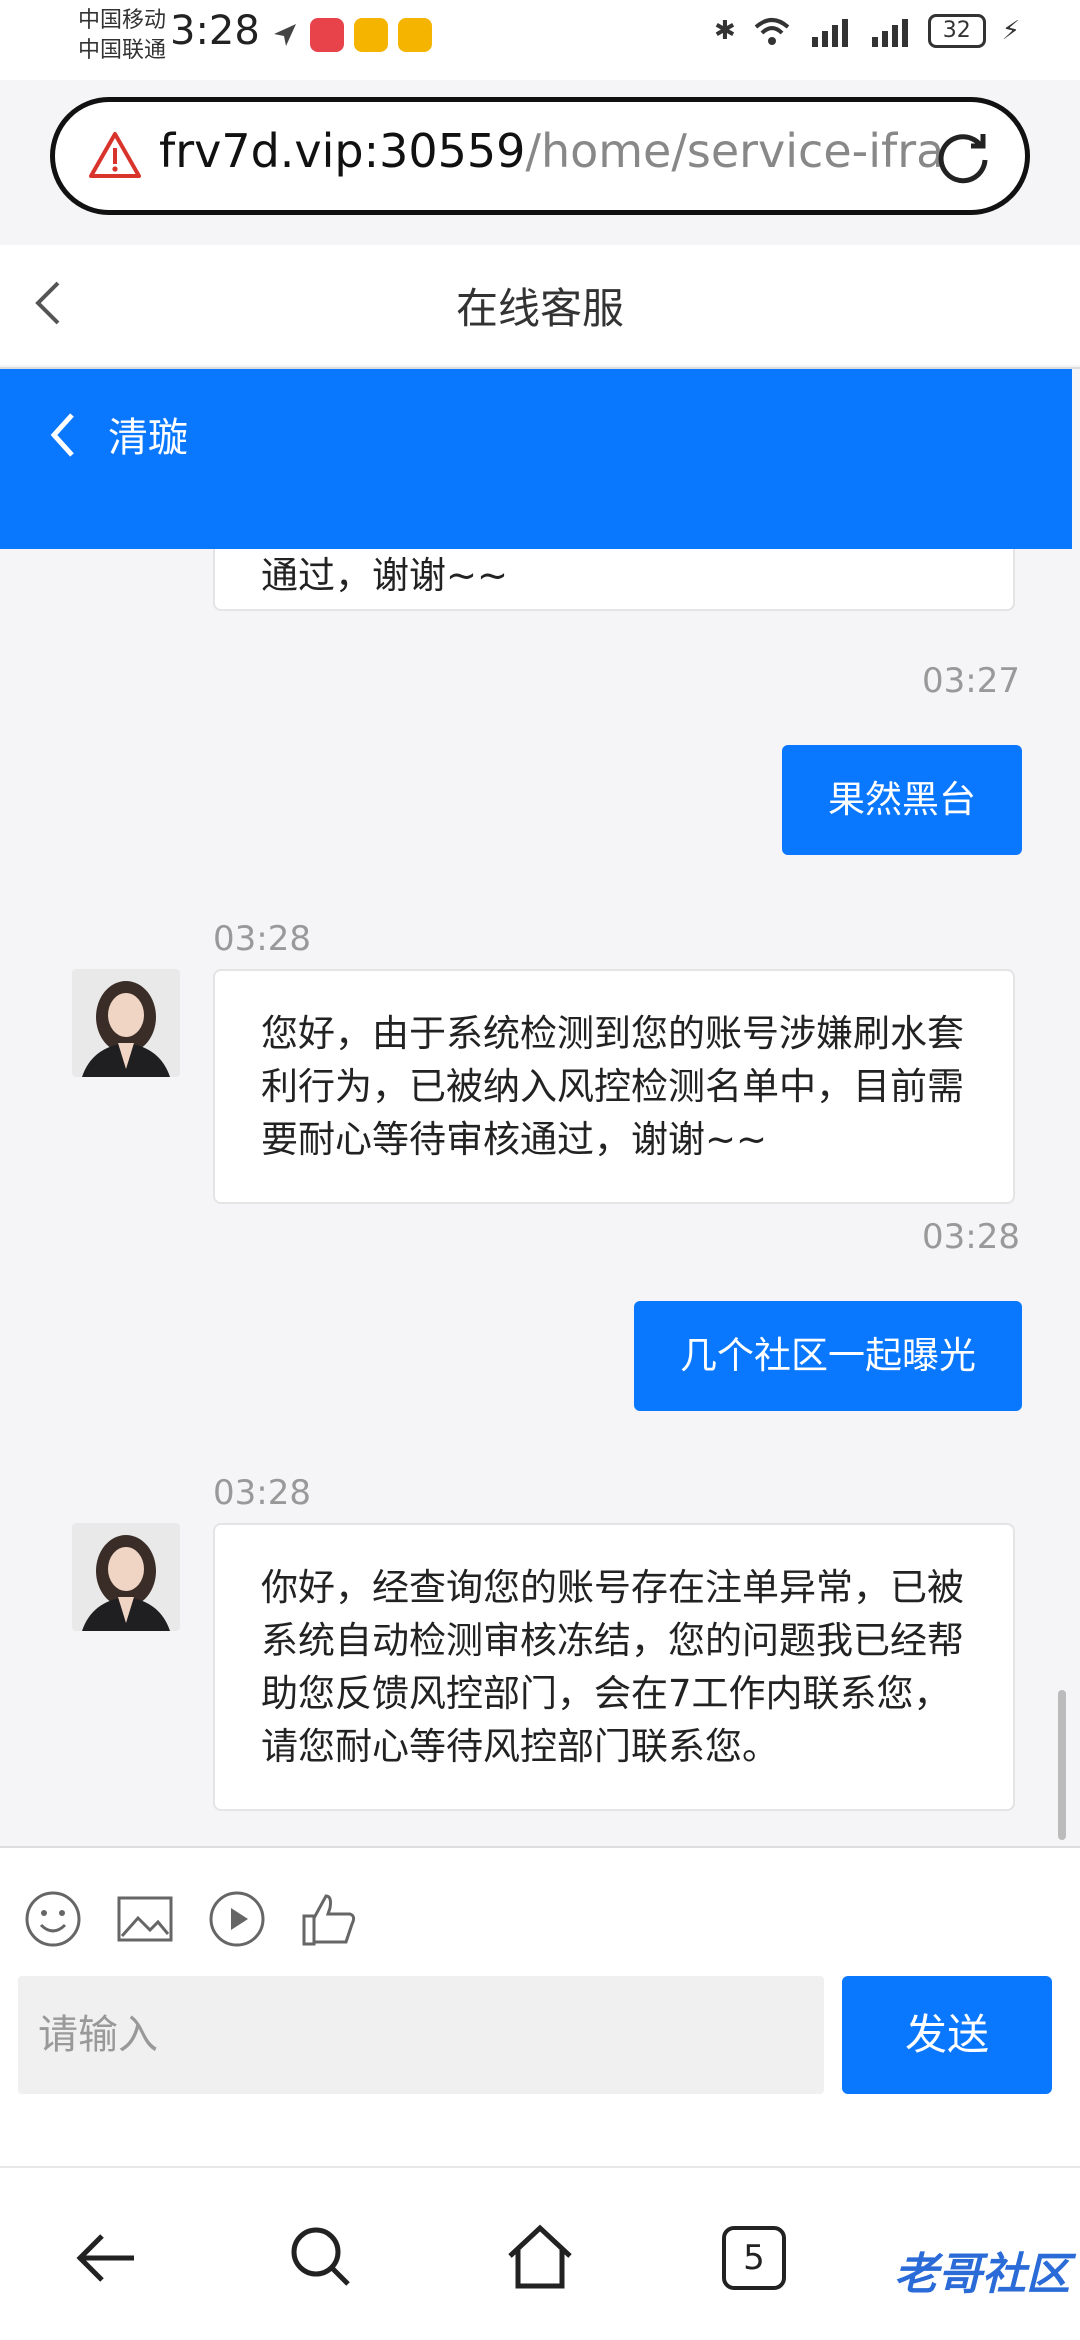 This screenshot has width=1080, height=2340. What do you see at coordinates (963, 156) in the screenshot?
I see `reload-icon` at bounding box center [963, 156].